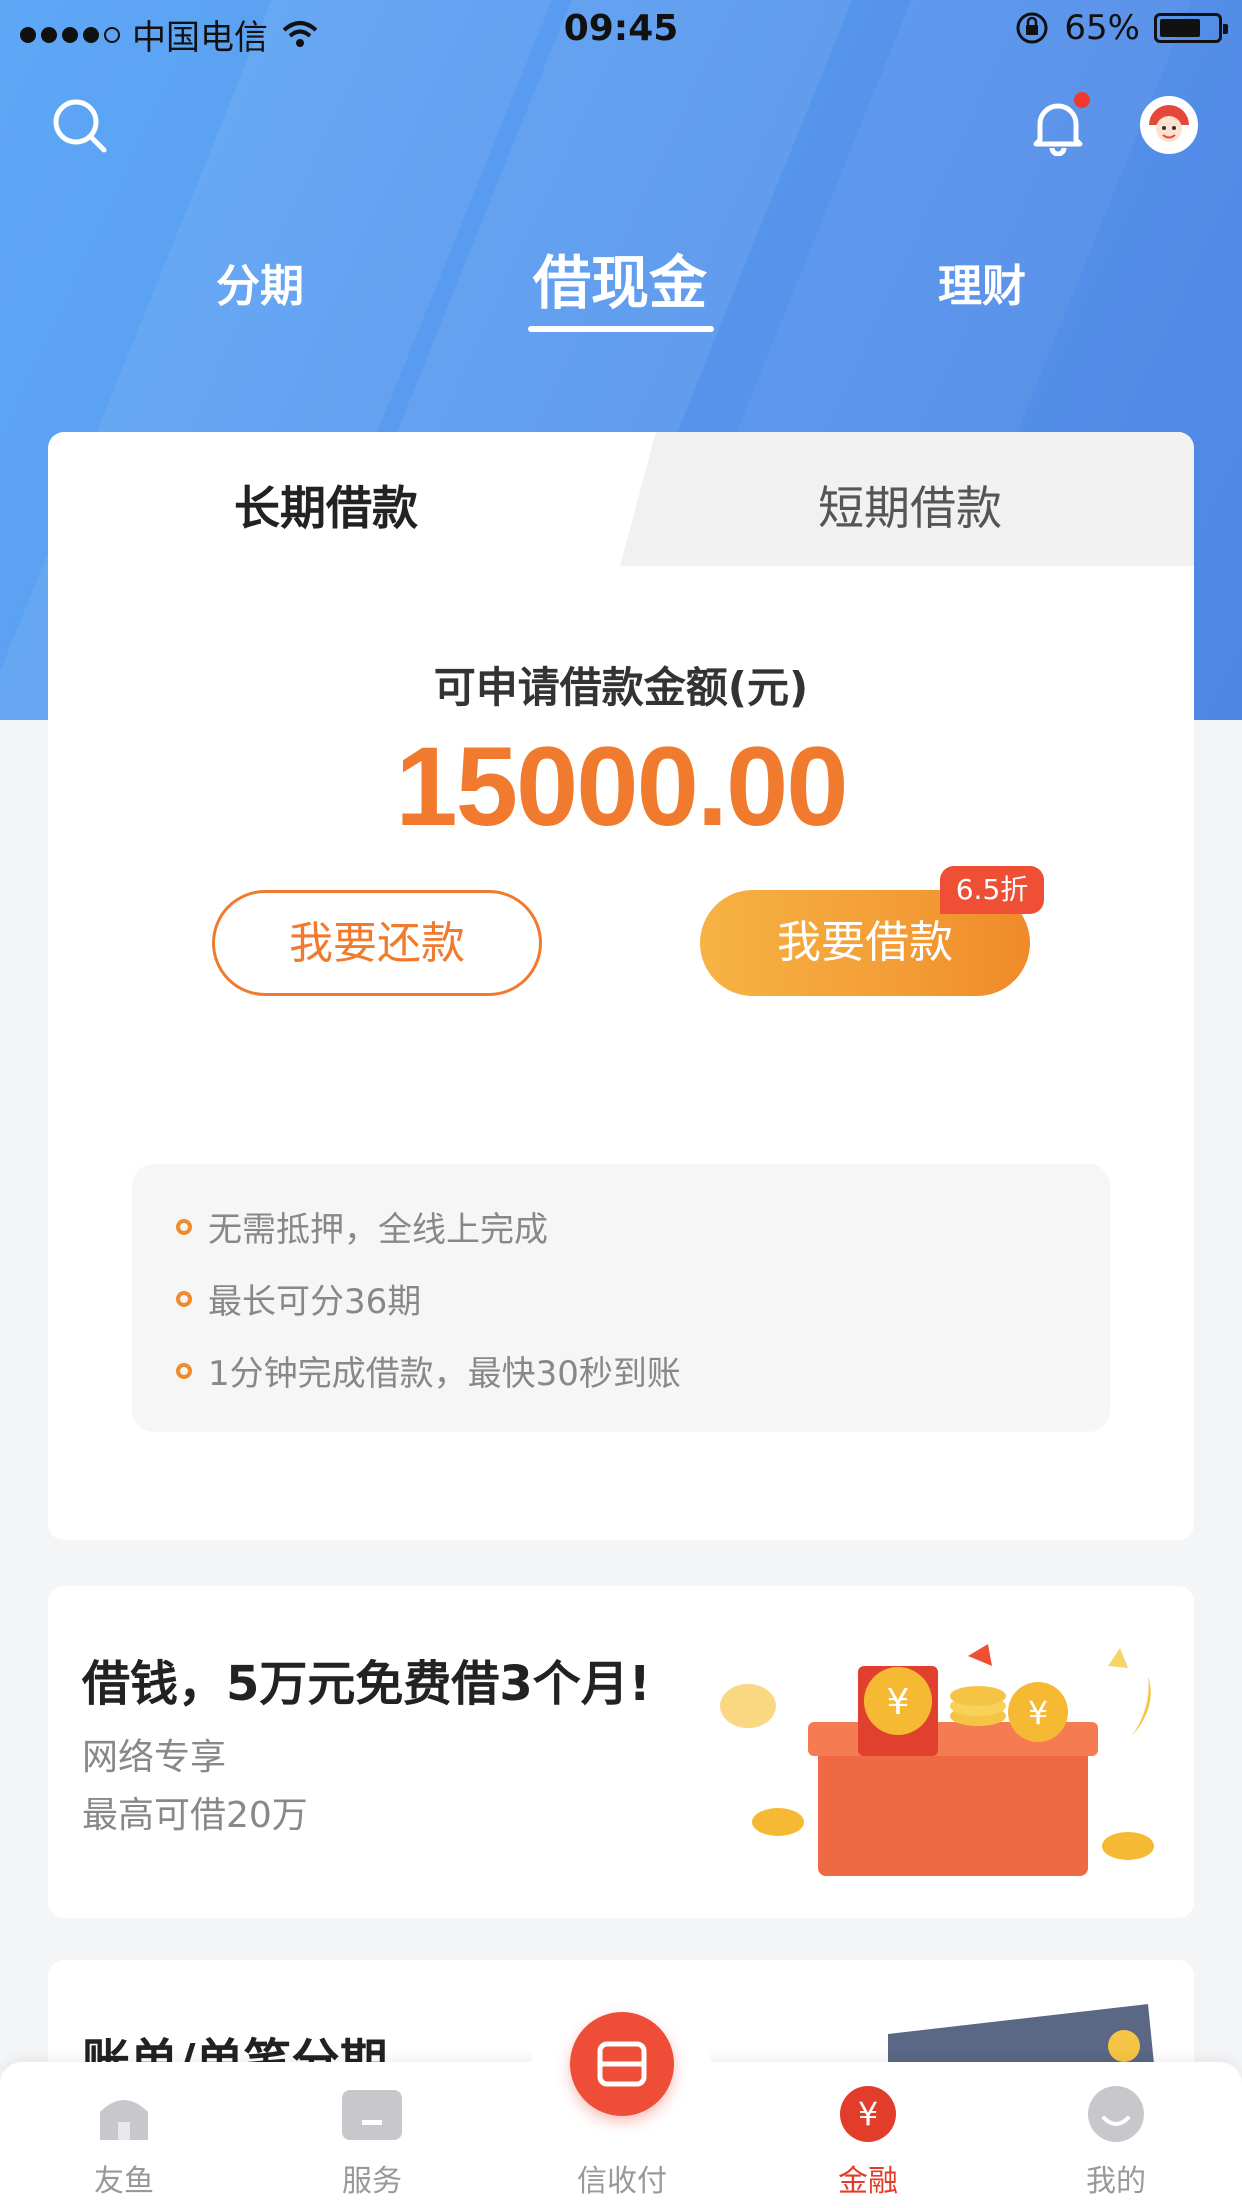 The width and height of the screenshot is (1242, 2208). Describe the element at coordinates (620, 278) in the screenshot. I see `tab-borrow-cash: 借现金` at that location.